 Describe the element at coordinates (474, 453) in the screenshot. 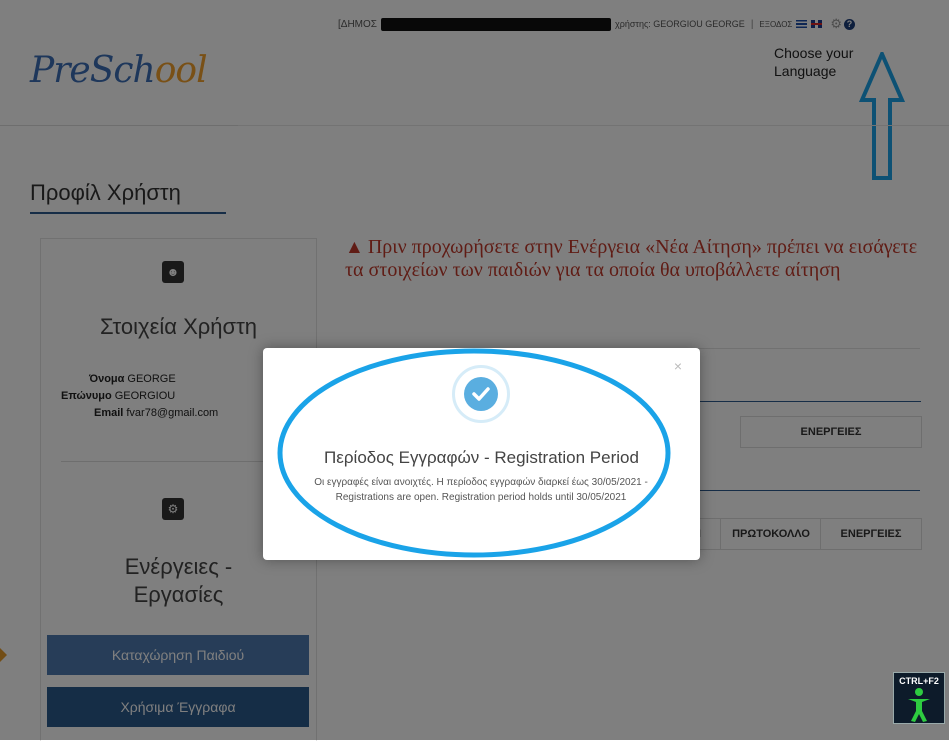

I see `annotation-ellipse` at that location.